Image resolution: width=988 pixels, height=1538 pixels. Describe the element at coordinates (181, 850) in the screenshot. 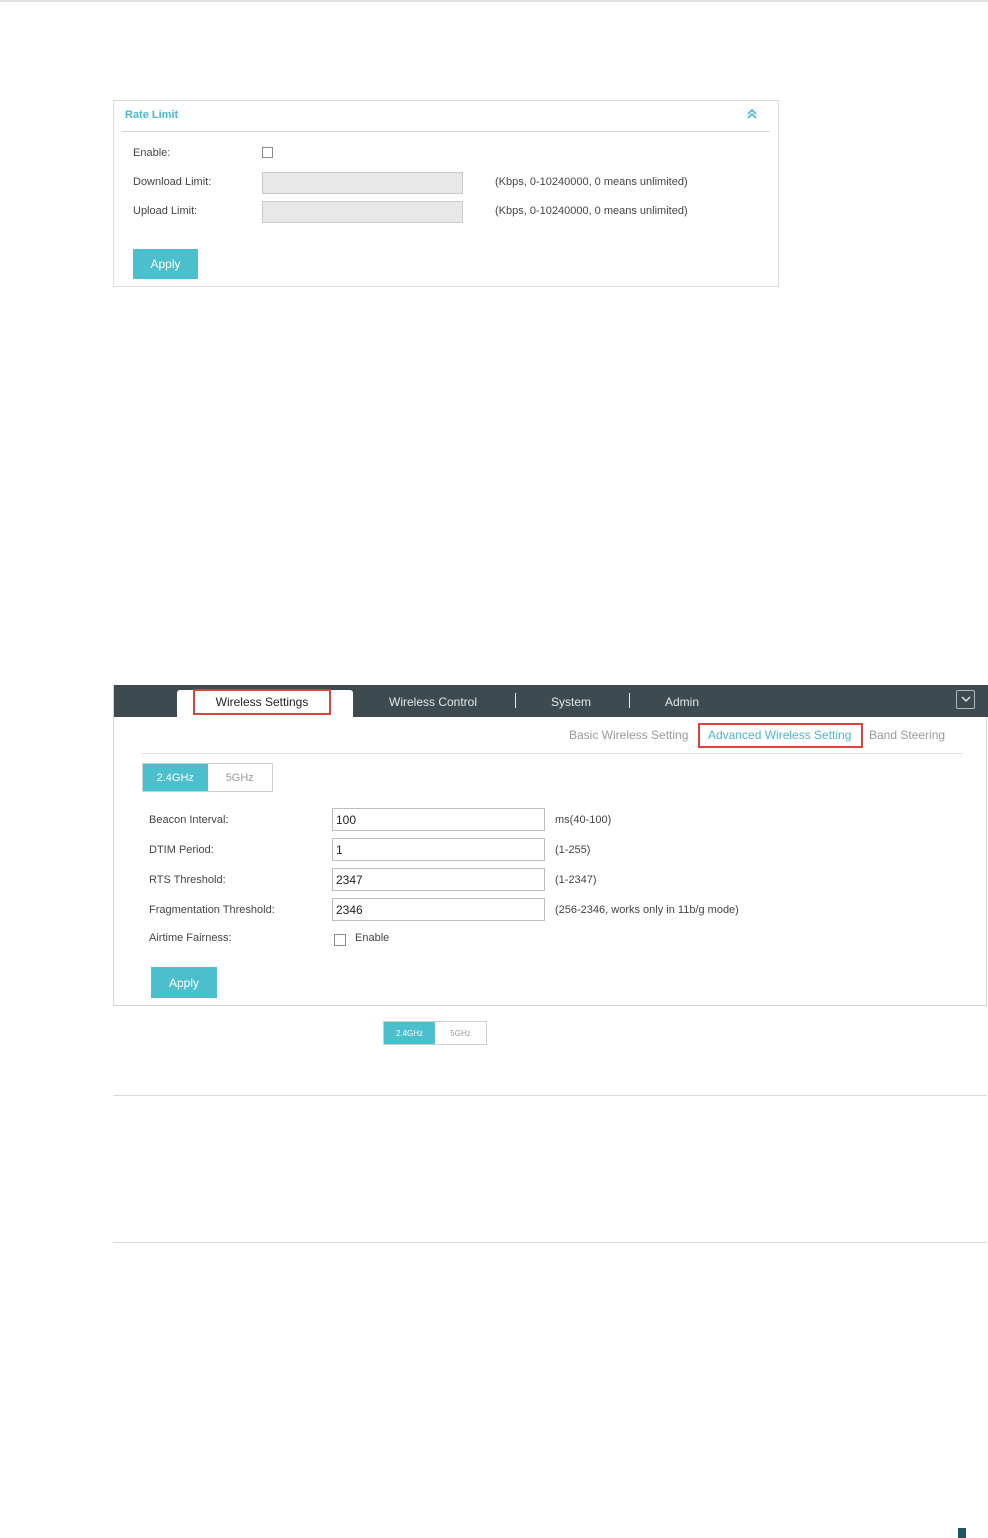

I see `dtim-period-label: DTIM Period:` at that location.